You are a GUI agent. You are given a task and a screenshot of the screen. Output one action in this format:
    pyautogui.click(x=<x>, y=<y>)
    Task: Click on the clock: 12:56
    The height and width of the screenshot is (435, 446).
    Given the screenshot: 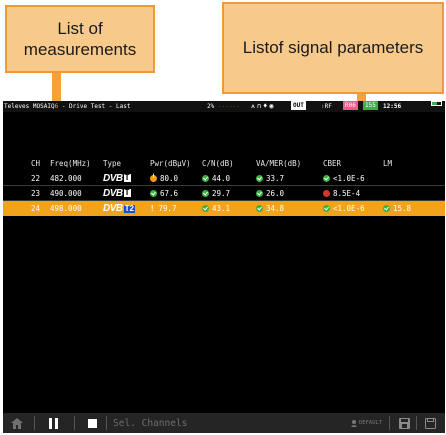 What is the action you would take?
    pyautogui.click(x=392, y=106)
    